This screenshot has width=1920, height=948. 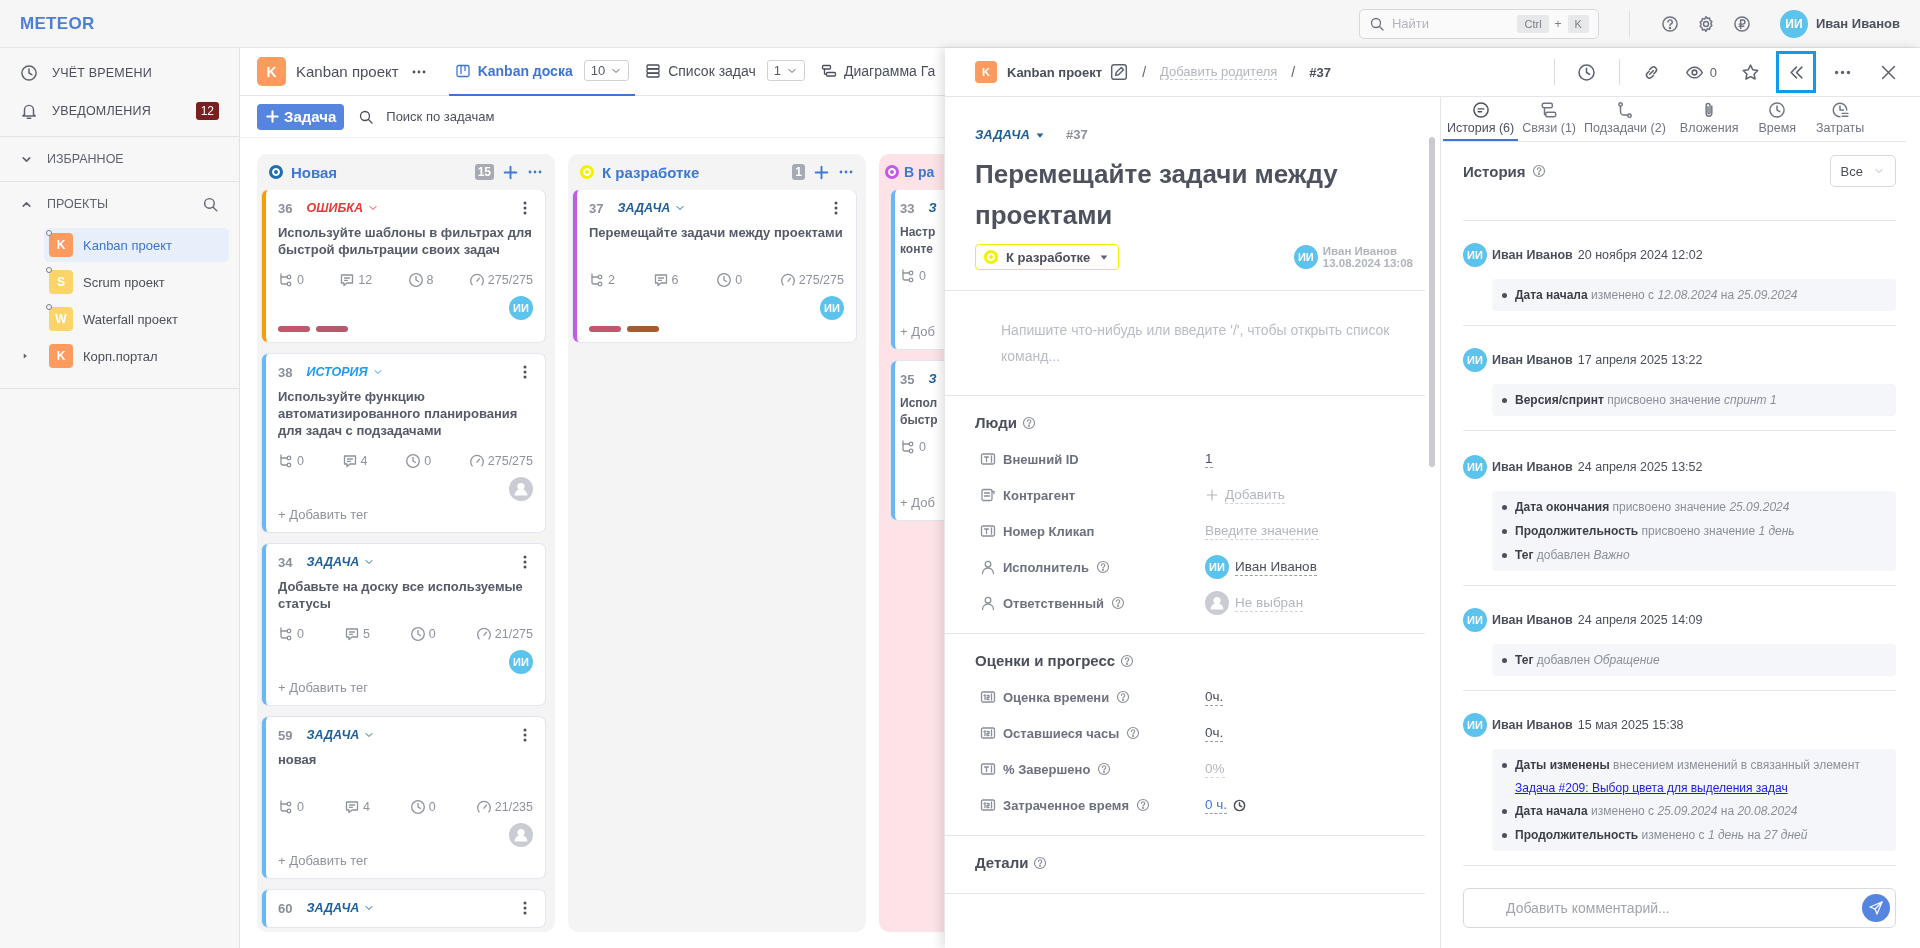 What do you see at coordinates (798, 172) in the screenshot?
I see `card-count: 1` at bounding box center [798, 172].